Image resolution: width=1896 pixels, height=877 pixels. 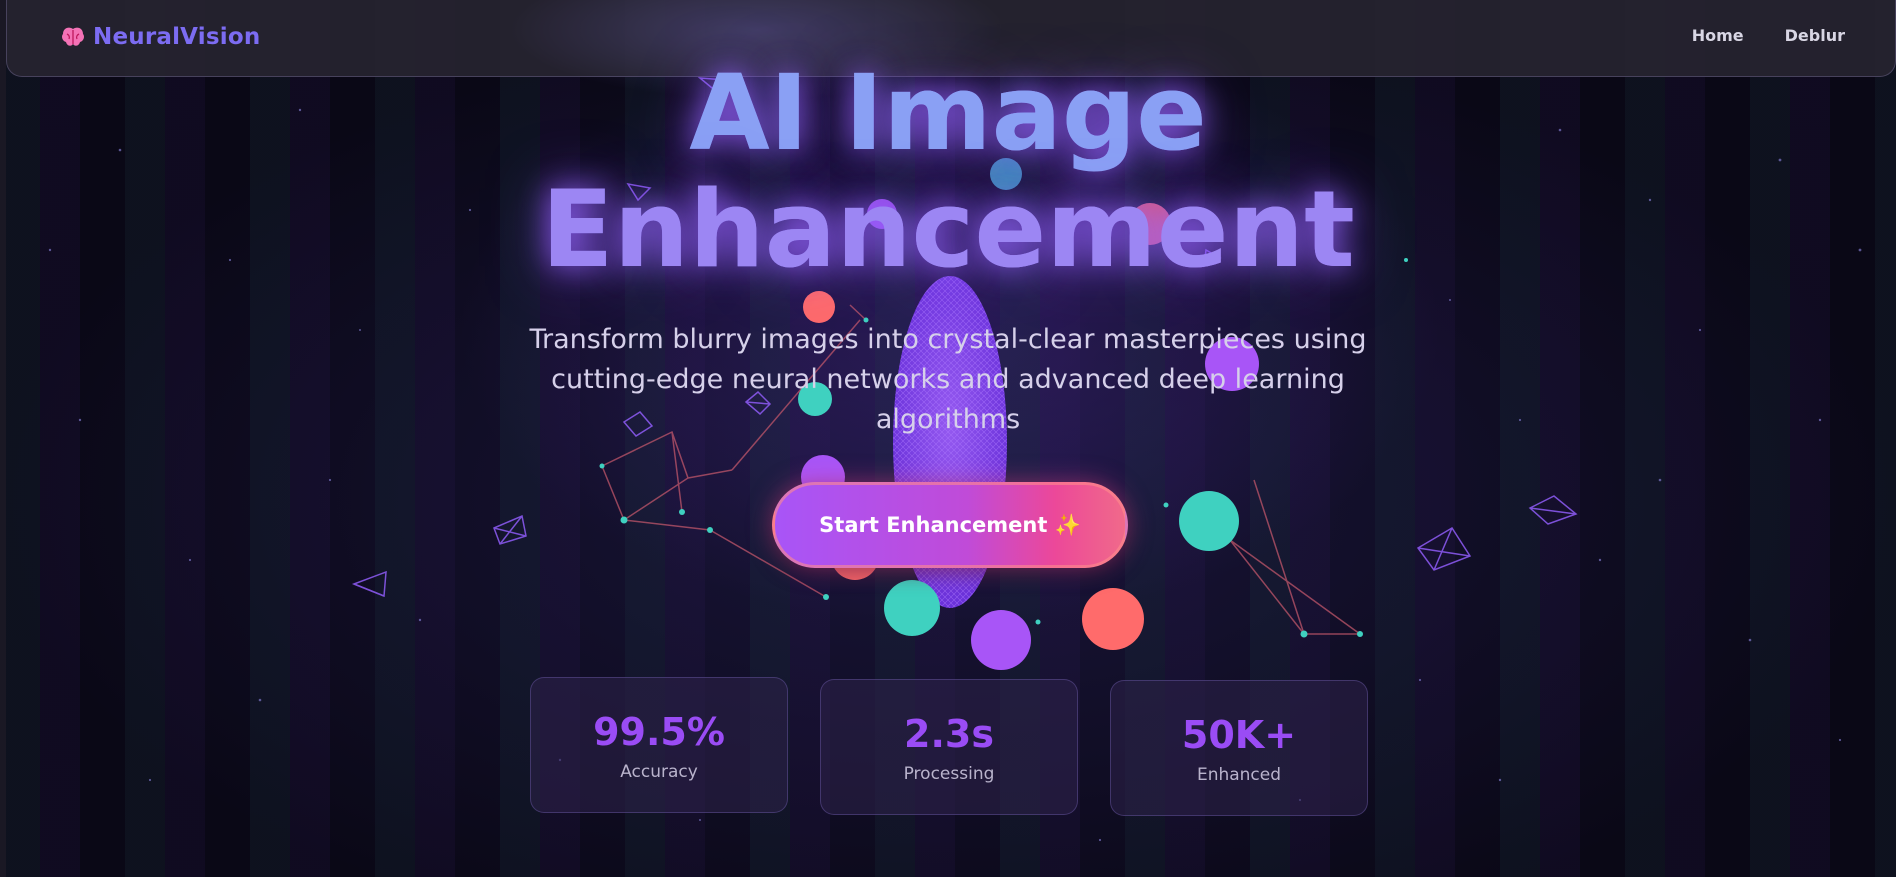 I want to click on stat-card-accuracy: 99.5% Accuracy, so click(x=659, y=745).